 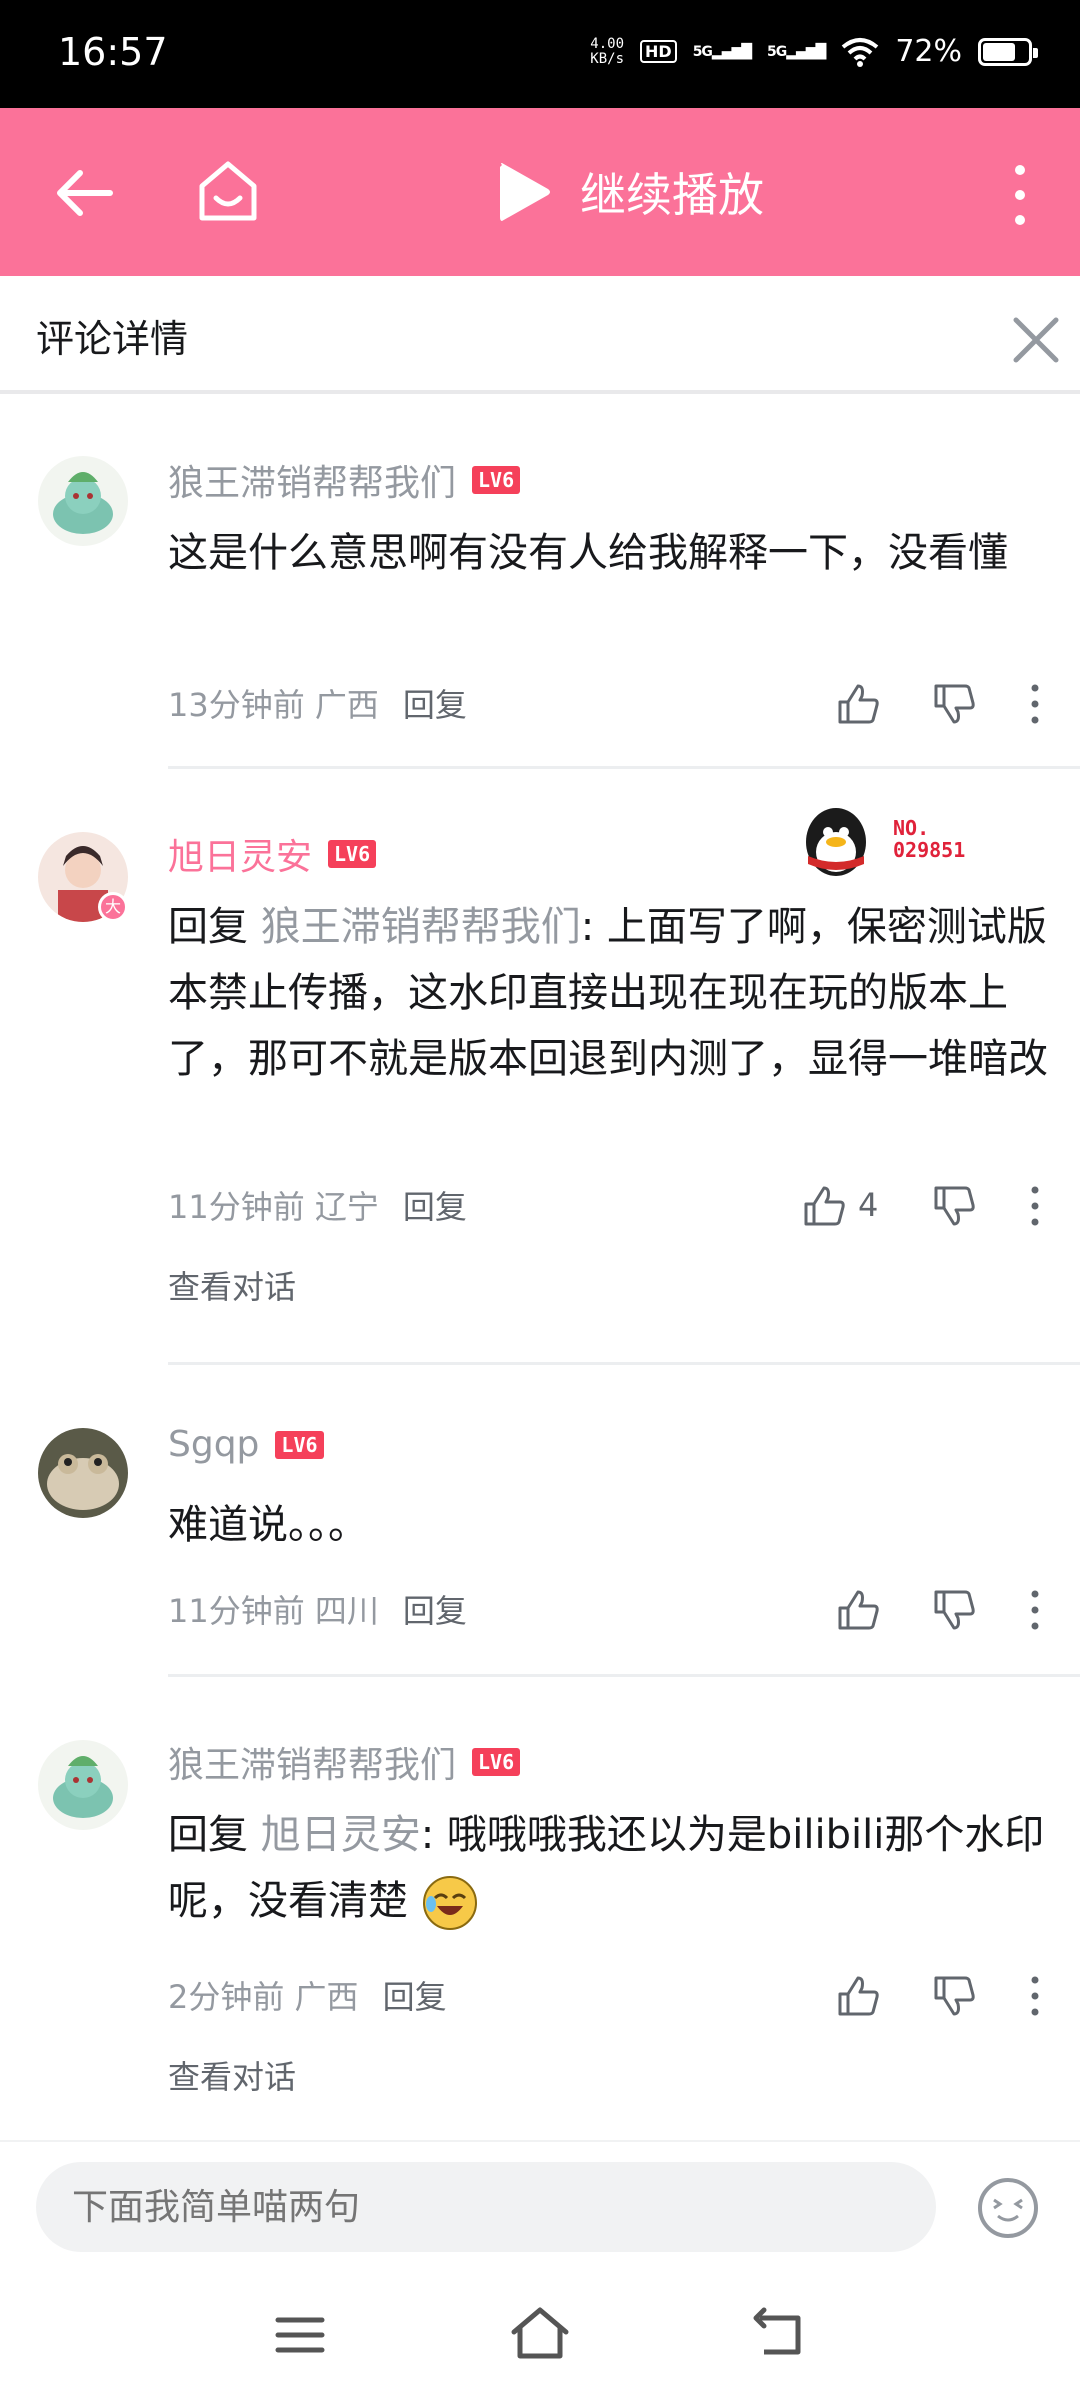 What do you see at coordinates (928, 51) in the screenshot?
I see `battery-percent: 72%` at bounding box center [928, 51].